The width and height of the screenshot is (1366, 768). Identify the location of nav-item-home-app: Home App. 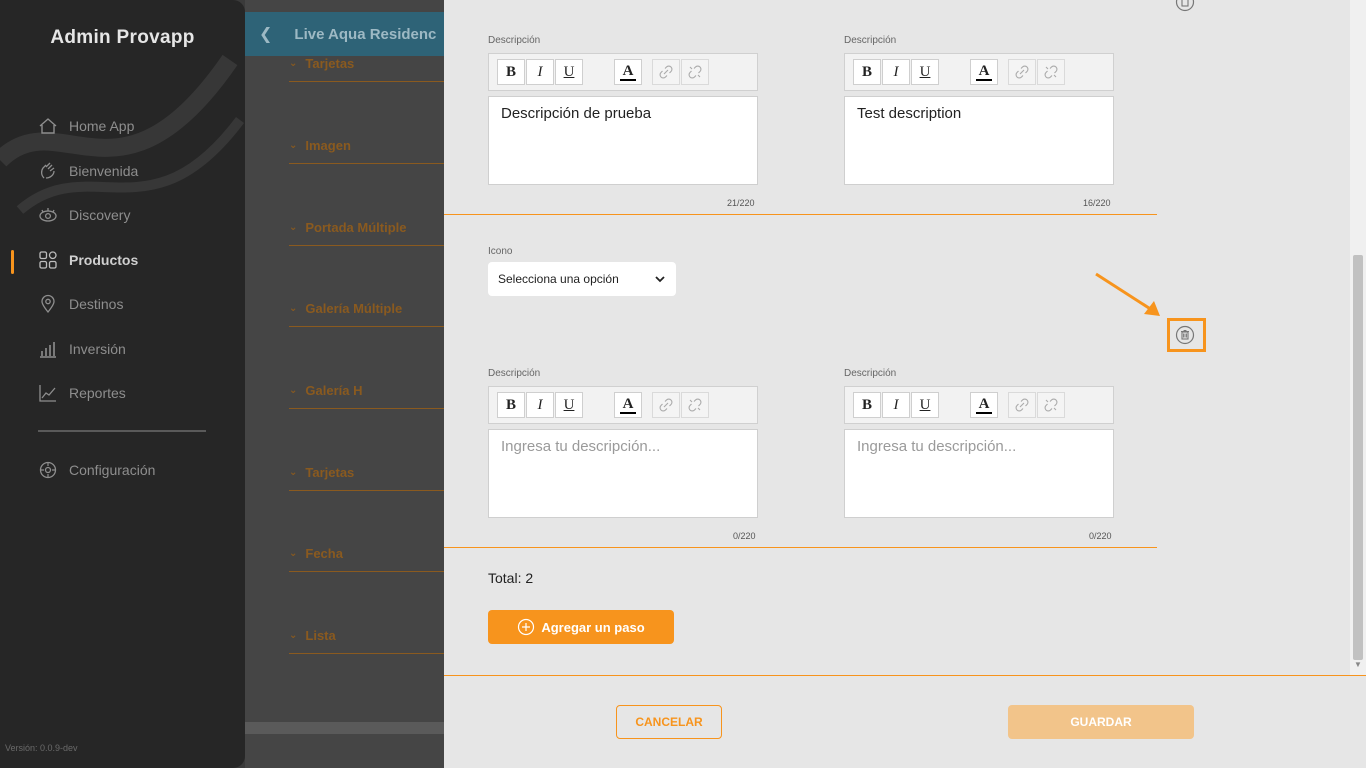
(86, 126).